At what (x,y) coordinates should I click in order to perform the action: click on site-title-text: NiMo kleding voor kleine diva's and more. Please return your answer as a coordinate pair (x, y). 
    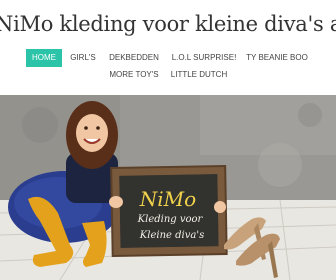
    Looking at the image, I should click on (168, 24).